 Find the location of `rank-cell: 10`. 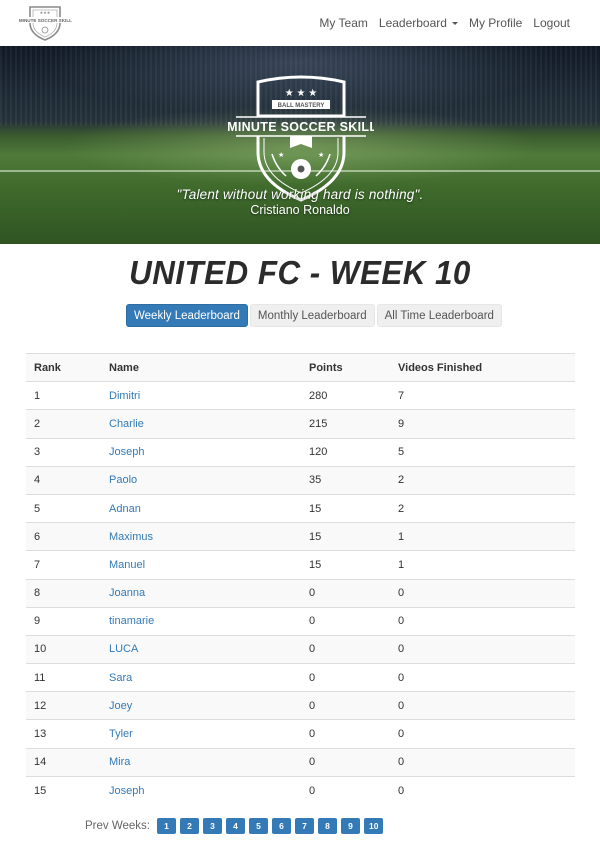

rank-cell: 10 is located at coordinates (63, 649).